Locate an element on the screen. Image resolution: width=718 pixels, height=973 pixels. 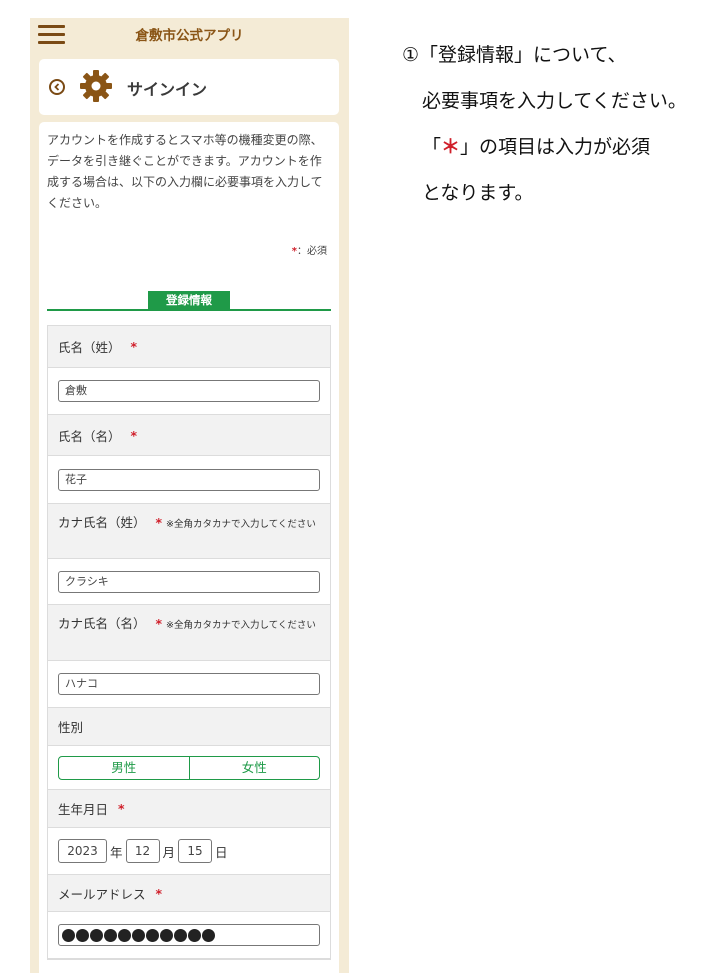
kana-last-field-row: クラシキ is located at coordinates (189, 582).